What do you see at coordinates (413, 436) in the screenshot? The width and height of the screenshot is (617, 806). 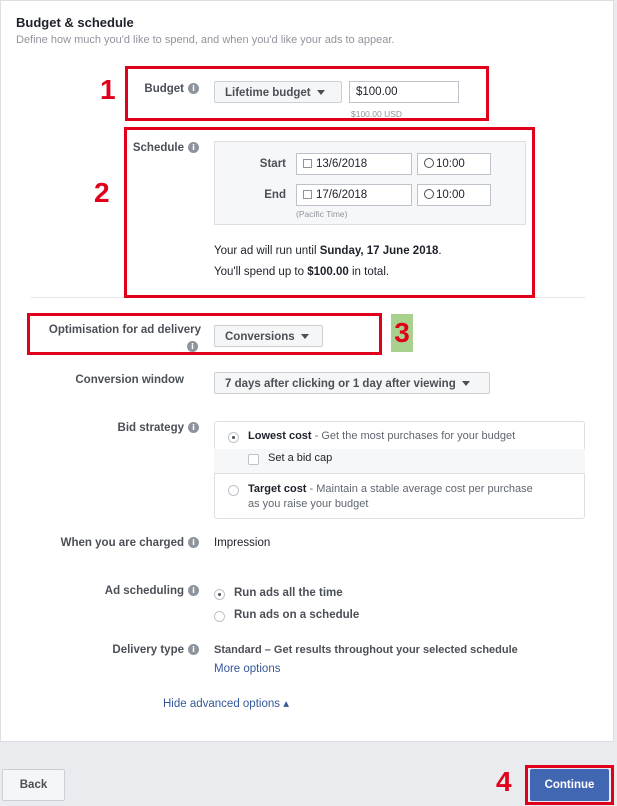 I see `lowest-cost-desc: - Get the most purchases for your budget` at bounding box center [413, 436].